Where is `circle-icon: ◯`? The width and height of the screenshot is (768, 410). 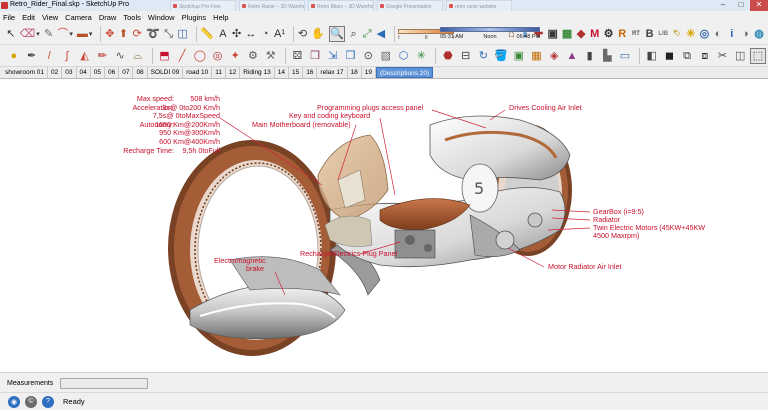
circle-icon: ◯ is located at coordinates (200, 56).